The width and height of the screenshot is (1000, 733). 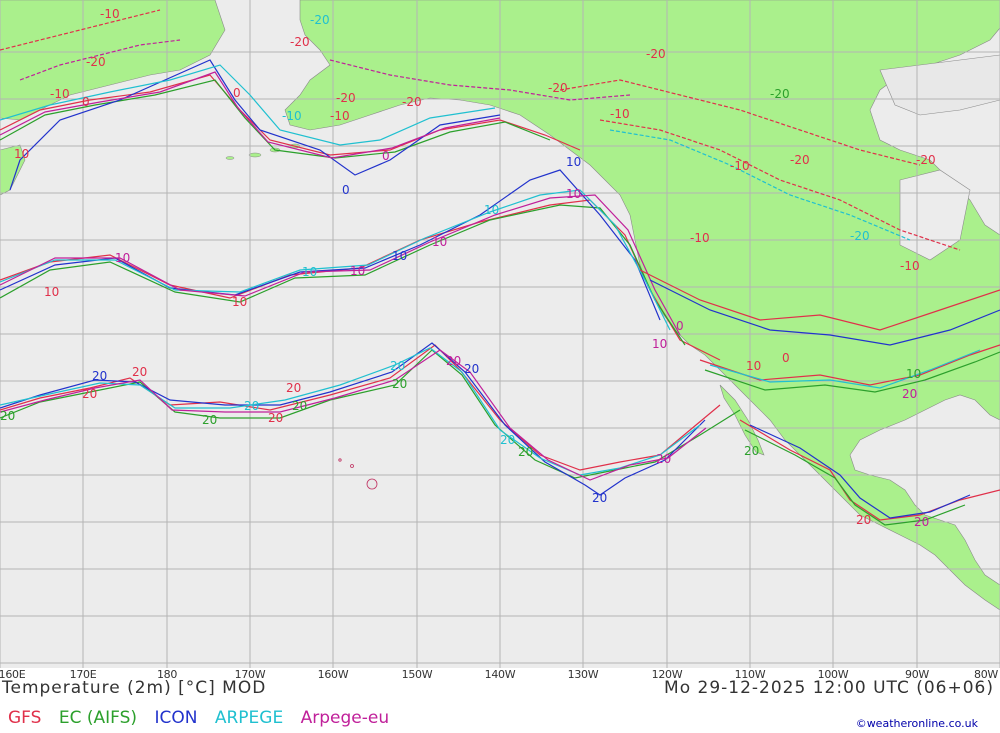 I want to click on longitude-label: 130W, so click(x=583, y=674).